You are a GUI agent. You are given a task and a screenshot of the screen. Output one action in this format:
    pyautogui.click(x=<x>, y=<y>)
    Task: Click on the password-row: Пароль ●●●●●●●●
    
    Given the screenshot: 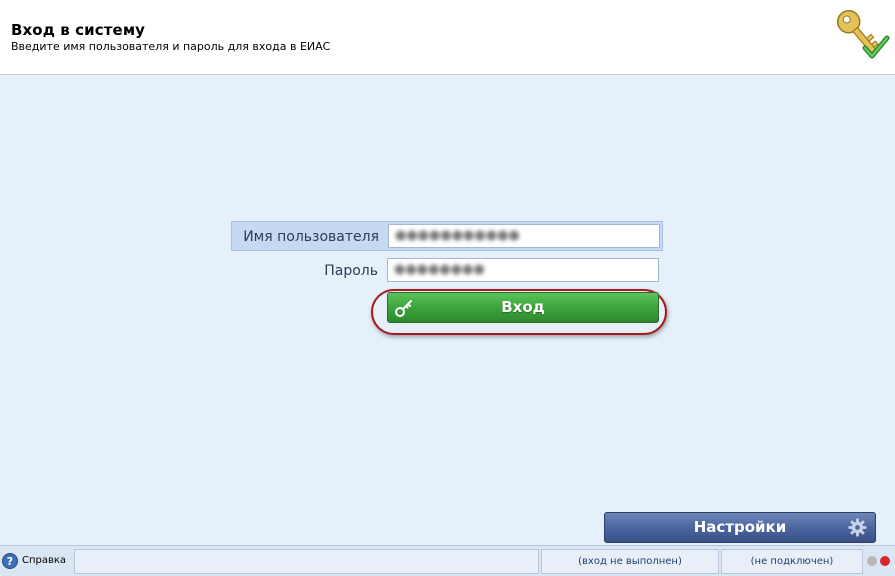 What is the action you would take?
    pyautogui.click(x=447, y=271)
    